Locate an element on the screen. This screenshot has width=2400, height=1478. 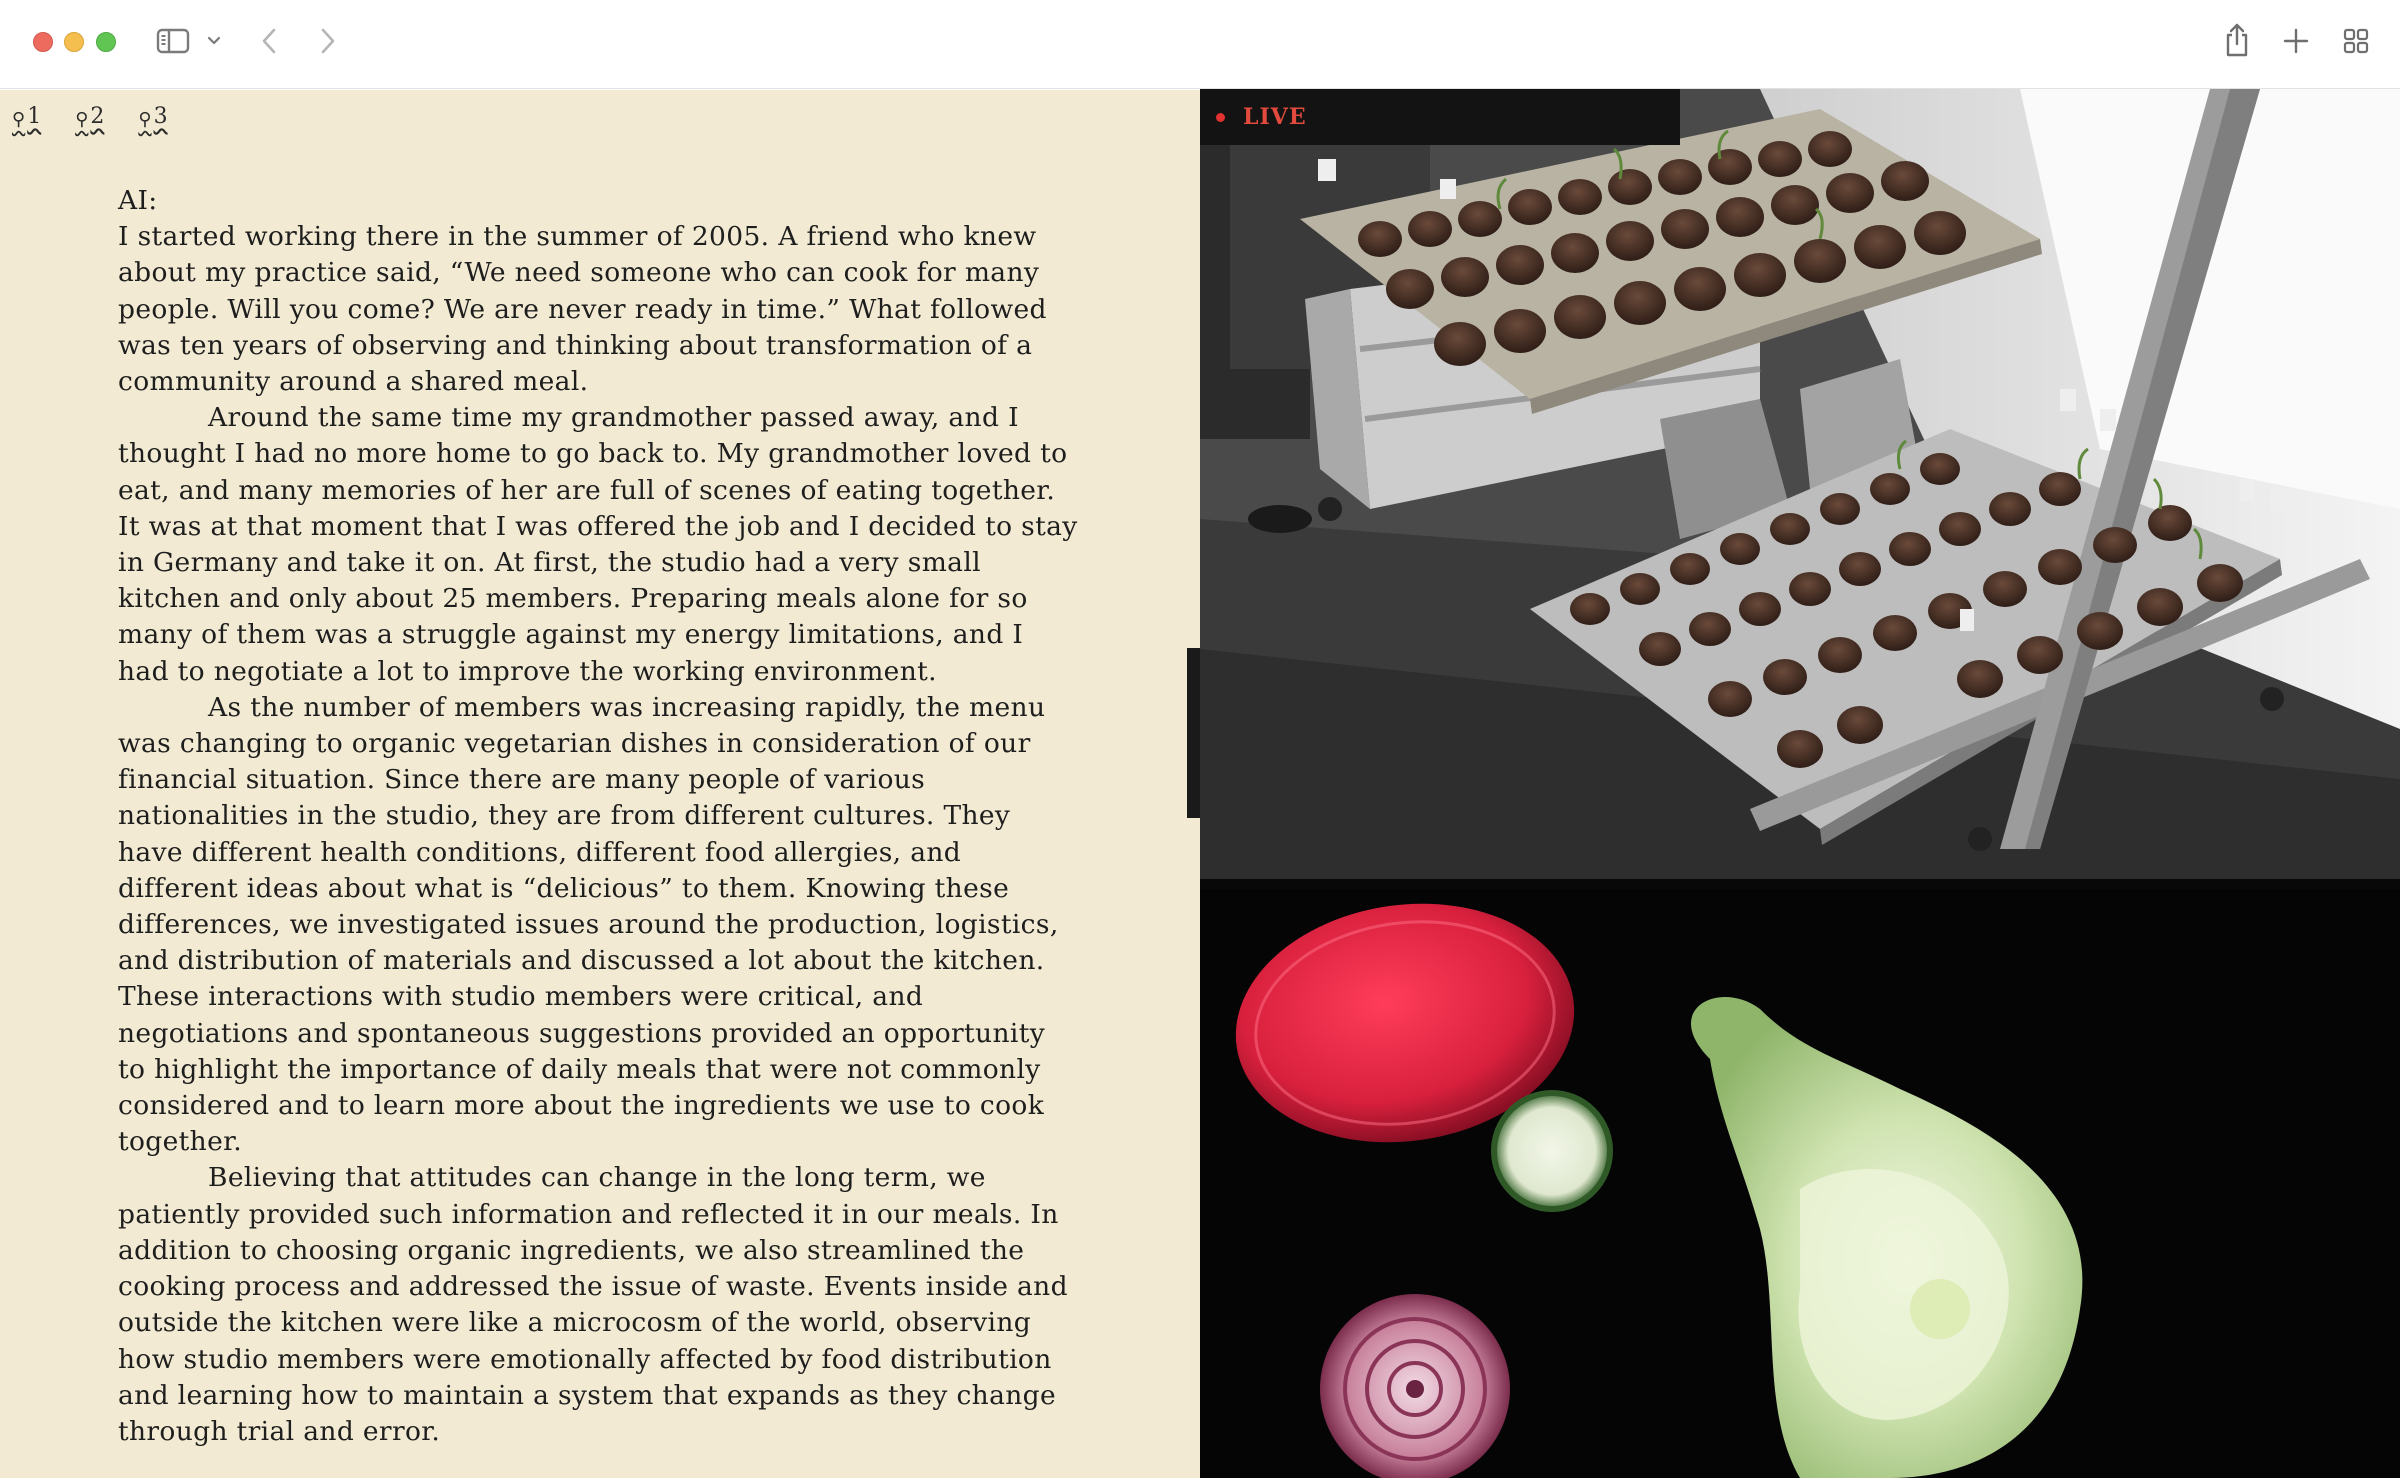
sidebar-menu-button is located at coordinates (214, 41).